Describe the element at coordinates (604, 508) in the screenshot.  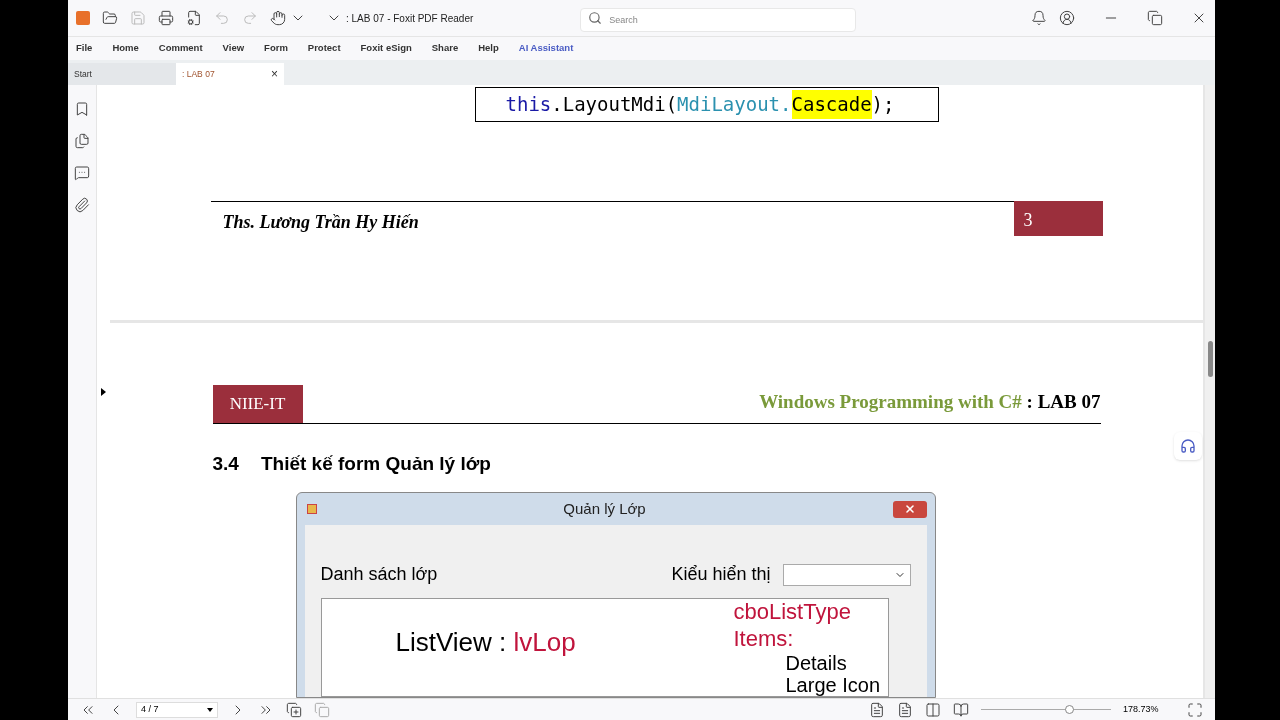
I see `form-title: Quản lý Lớp` at that location.